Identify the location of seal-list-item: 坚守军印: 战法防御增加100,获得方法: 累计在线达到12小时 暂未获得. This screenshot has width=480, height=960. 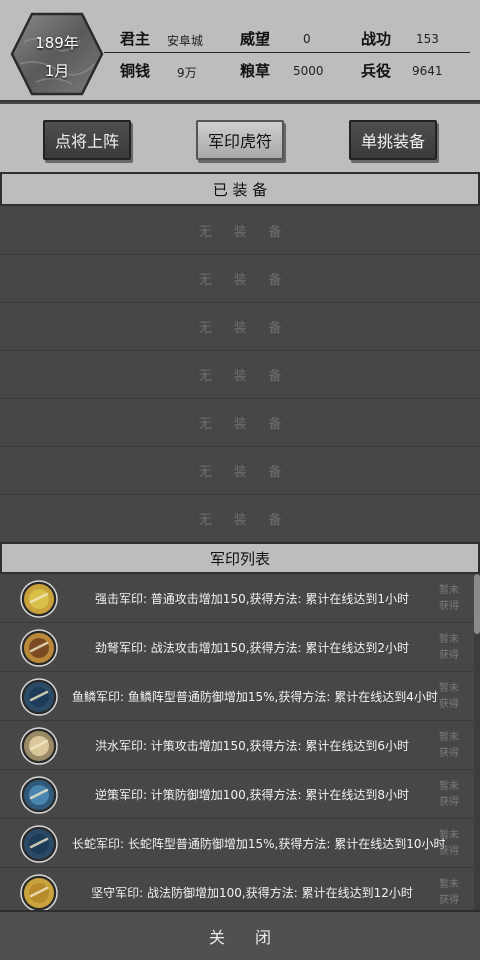
(237, 889).